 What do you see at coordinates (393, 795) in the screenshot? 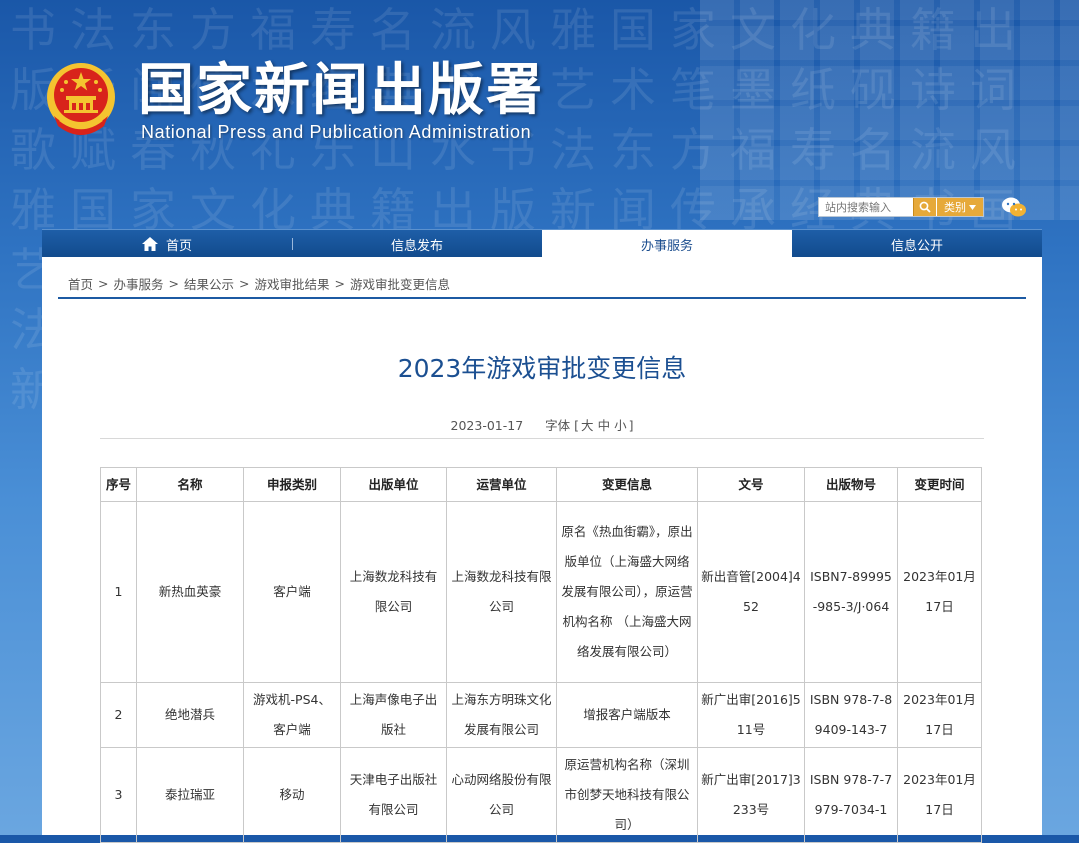
I see `cell-publisher: 天津电子出版社有限公司` at bounding box center [393, 795].